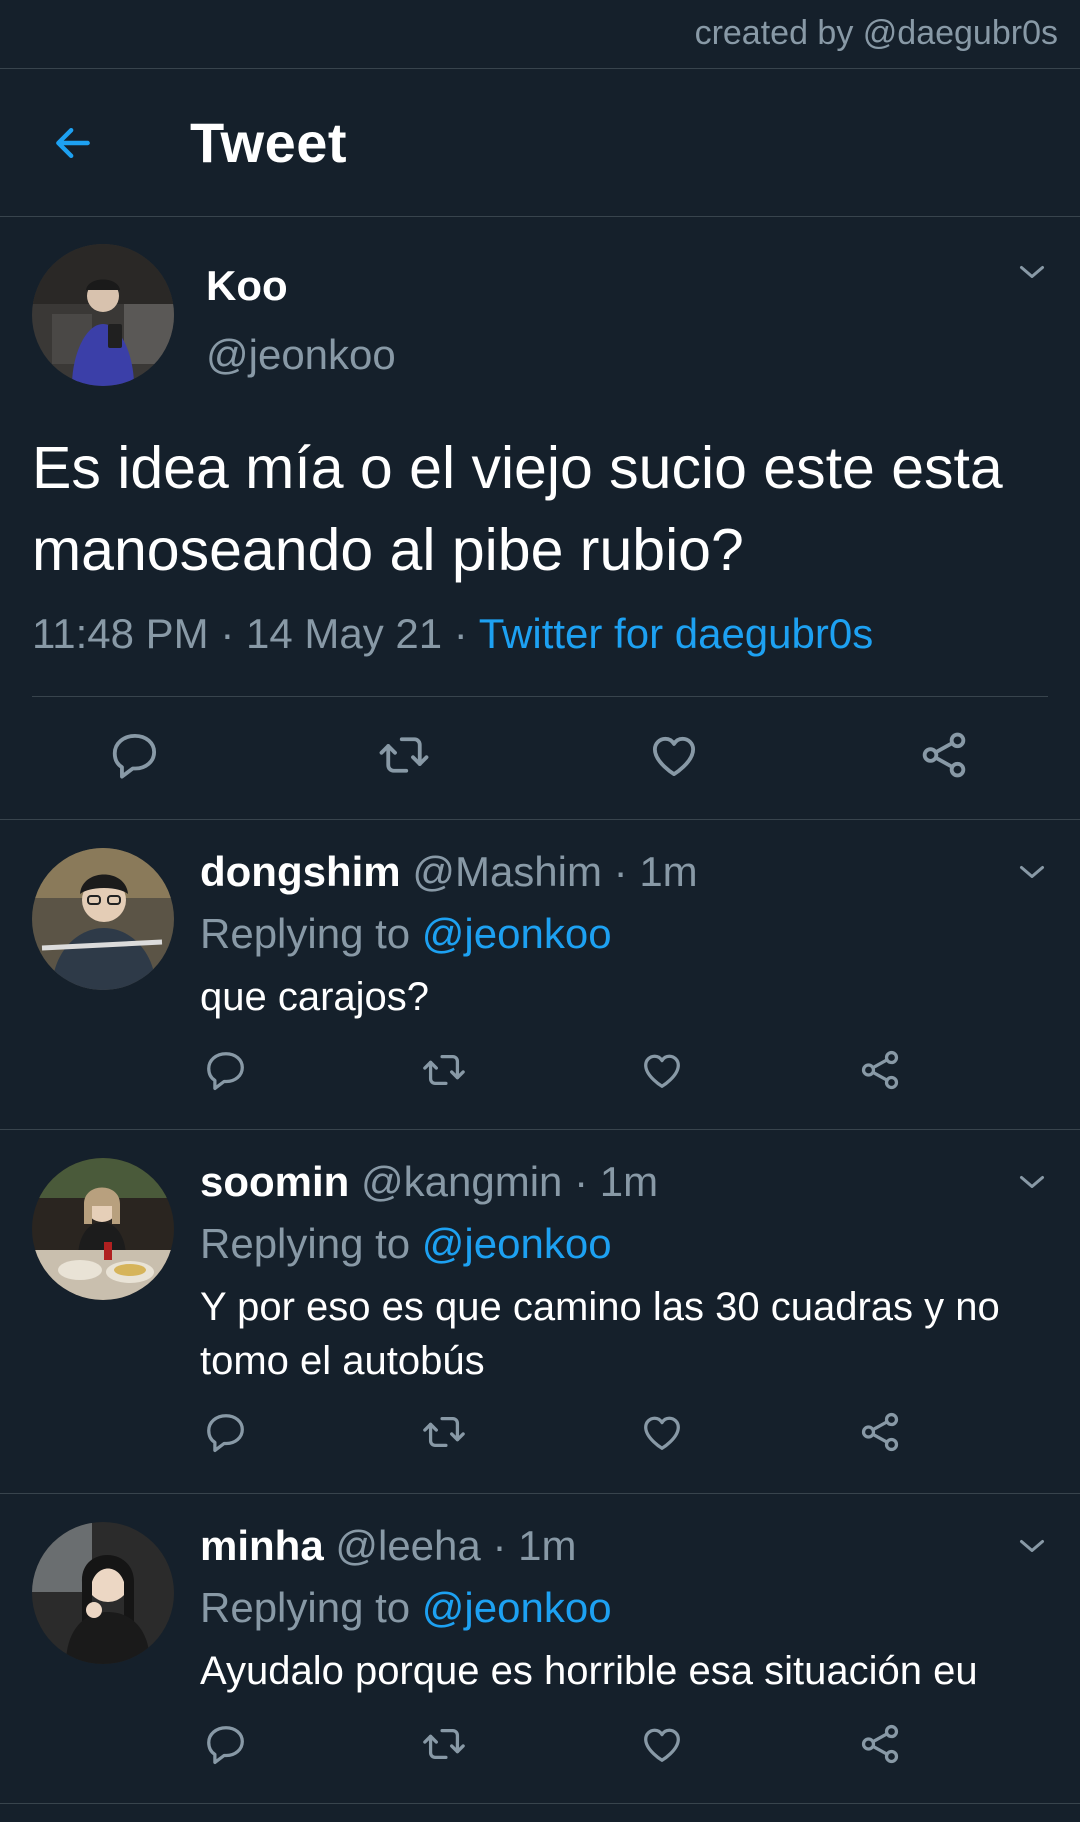 Image resolution: width=1080 pixels, height=1822 pixels. I want to click on divider, so click(540, 696).